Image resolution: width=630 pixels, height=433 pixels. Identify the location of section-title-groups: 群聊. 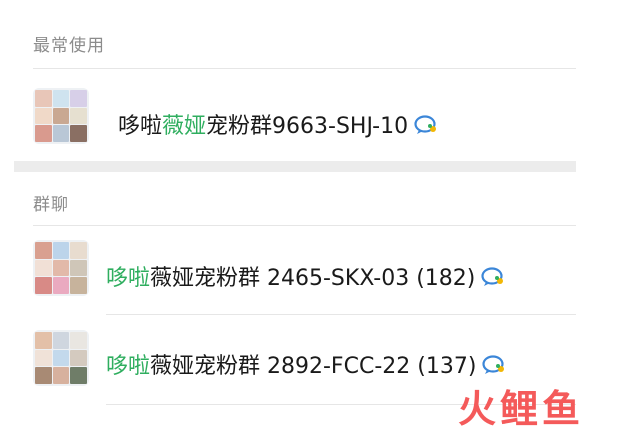
(51, 205).